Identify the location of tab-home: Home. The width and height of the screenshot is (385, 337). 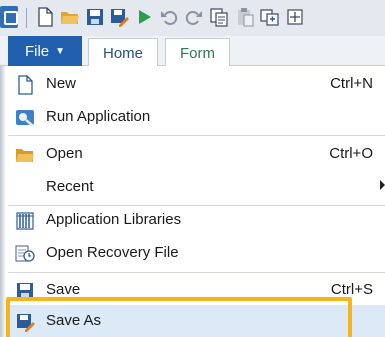
(123, 52).